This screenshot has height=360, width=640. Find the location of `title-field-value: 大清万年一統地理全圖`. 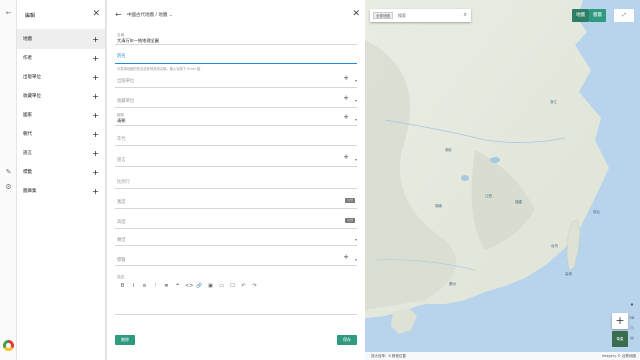

title-field-value: 大清万年一統地理全圖 is located at coordinates (138, 41).